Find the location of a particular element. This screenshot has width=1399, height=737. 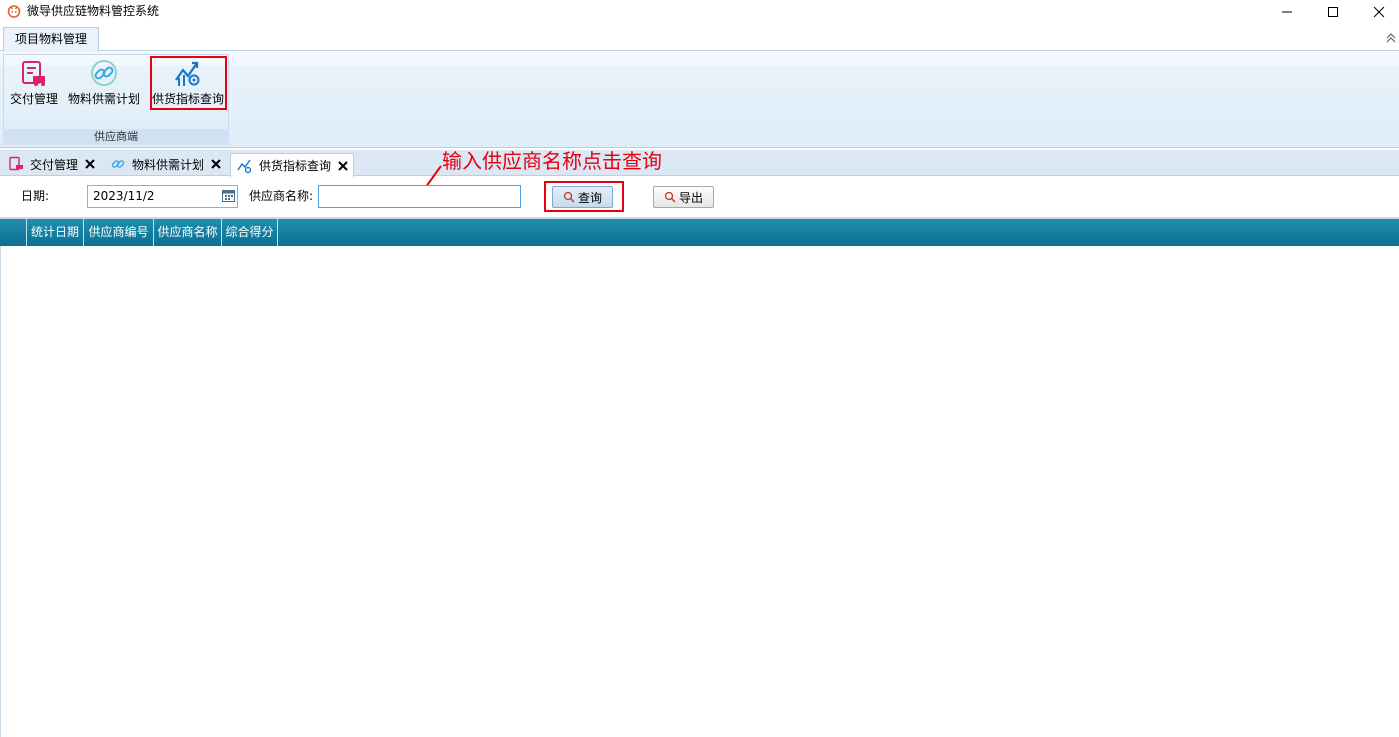

supplier-name-input is located at coordinates (419, 196).